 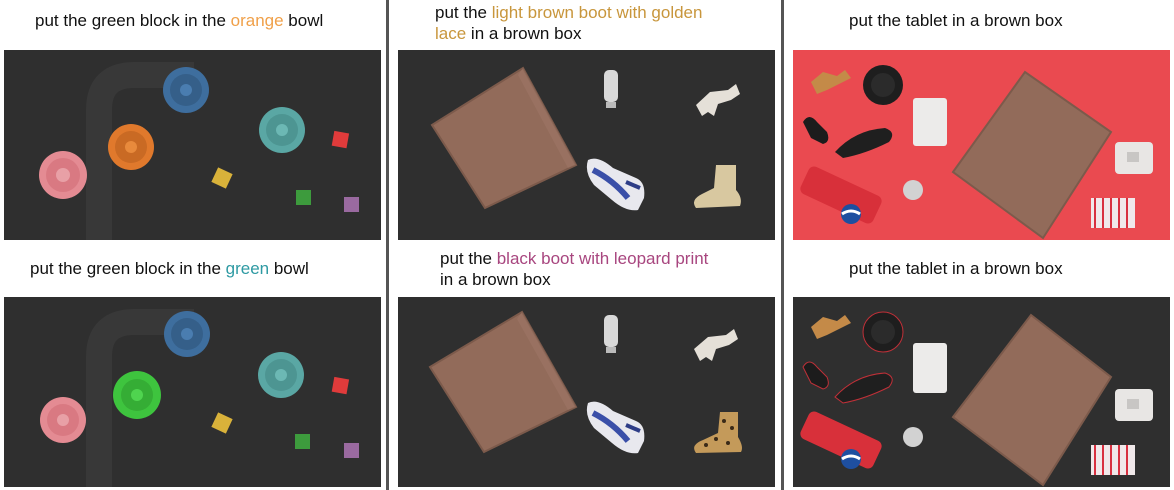 I want to click on green-bowl-icon, so click(x=137, y=395).